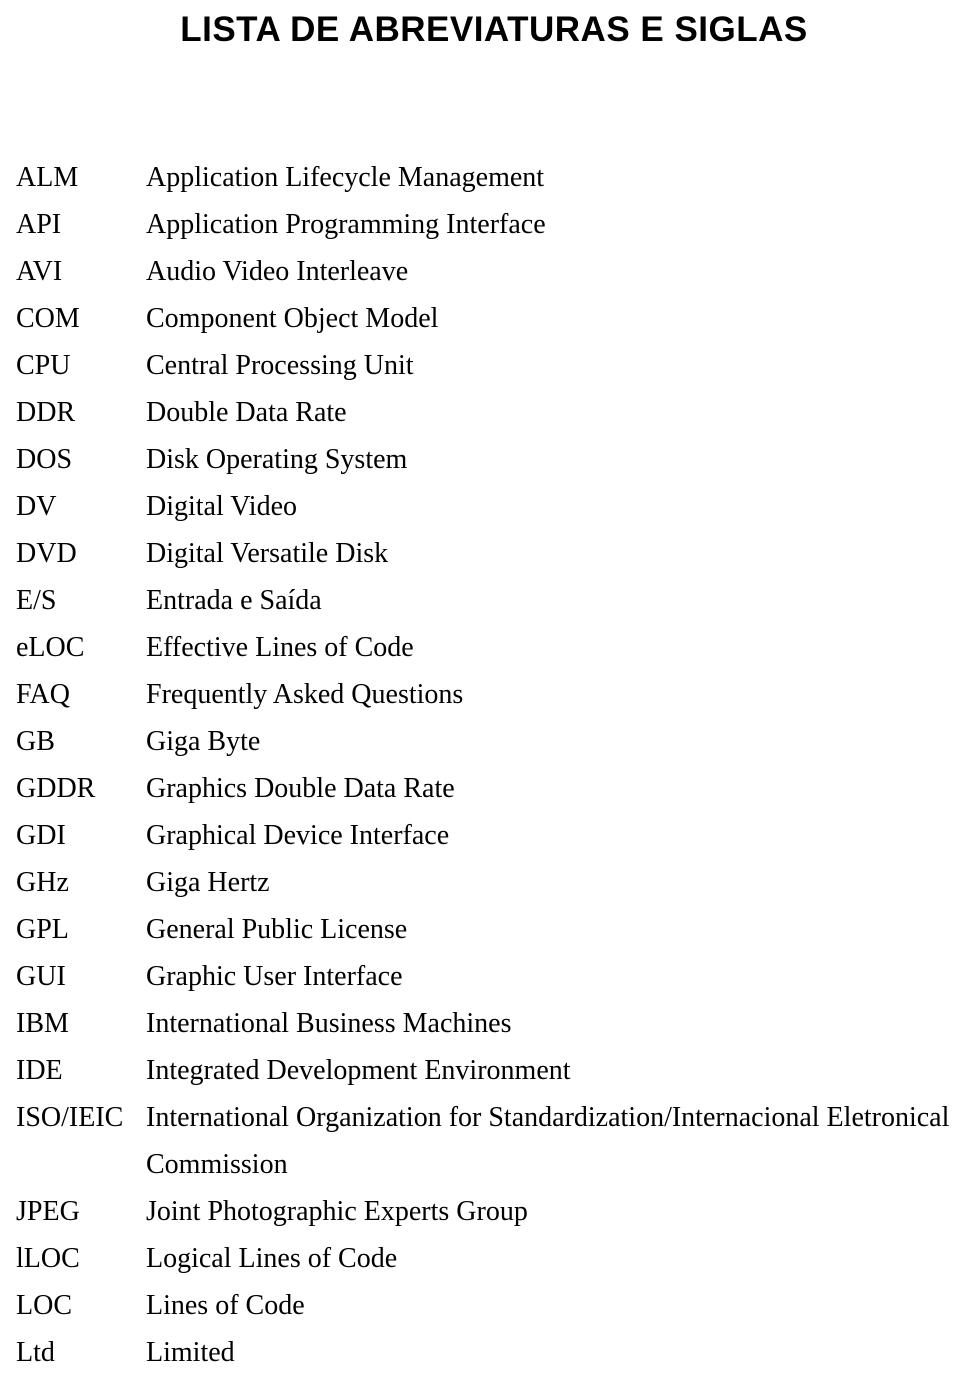 The image size is (960, 1376). What do you see at coordinates (46, 553) in the screenshot?
I see `abbreviation-term: DVD` at bounding box center [46, 553].